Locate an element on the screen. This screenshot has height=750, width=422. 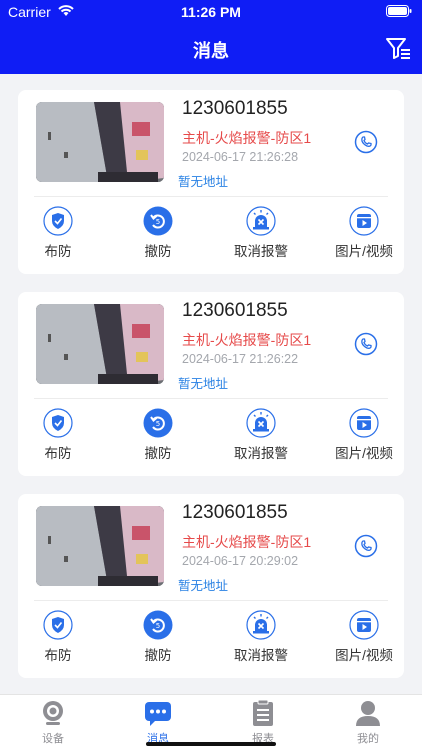
app-header: Carrier 11:26 PM 消息 is located at coordinates (211, 37).